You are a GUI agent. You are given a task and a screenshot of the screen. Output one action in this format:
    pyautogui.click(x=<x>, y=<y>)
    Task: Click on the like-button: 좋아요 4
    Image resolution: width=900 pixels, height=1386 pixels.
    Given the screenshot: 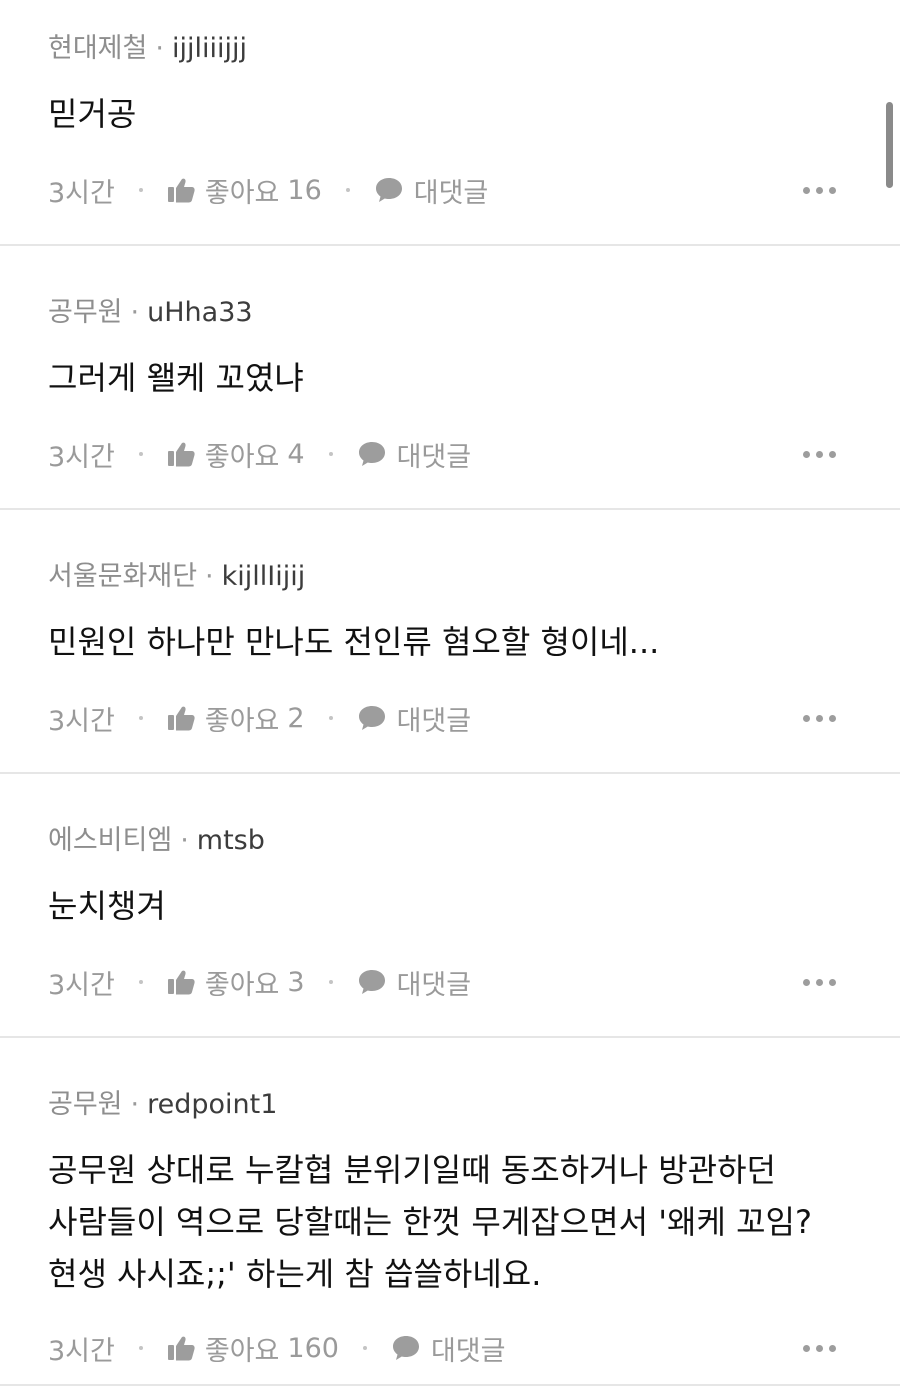 What is the action you would take?
    pyautogui.click(x=236, y=454)
    